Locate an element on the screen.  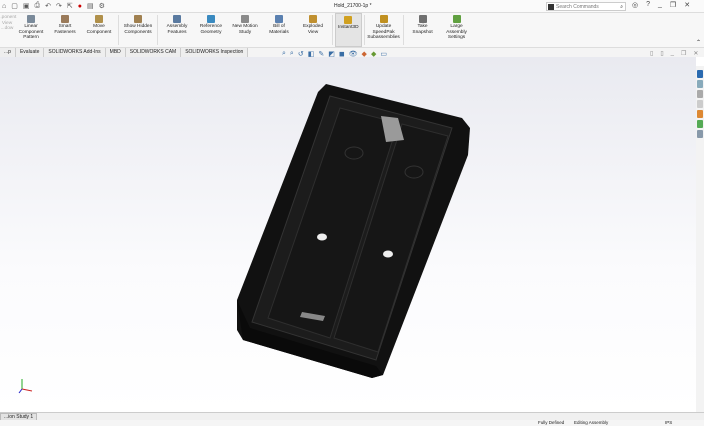
previous-view-icon: ↺ is located at coordinates (301, 54).